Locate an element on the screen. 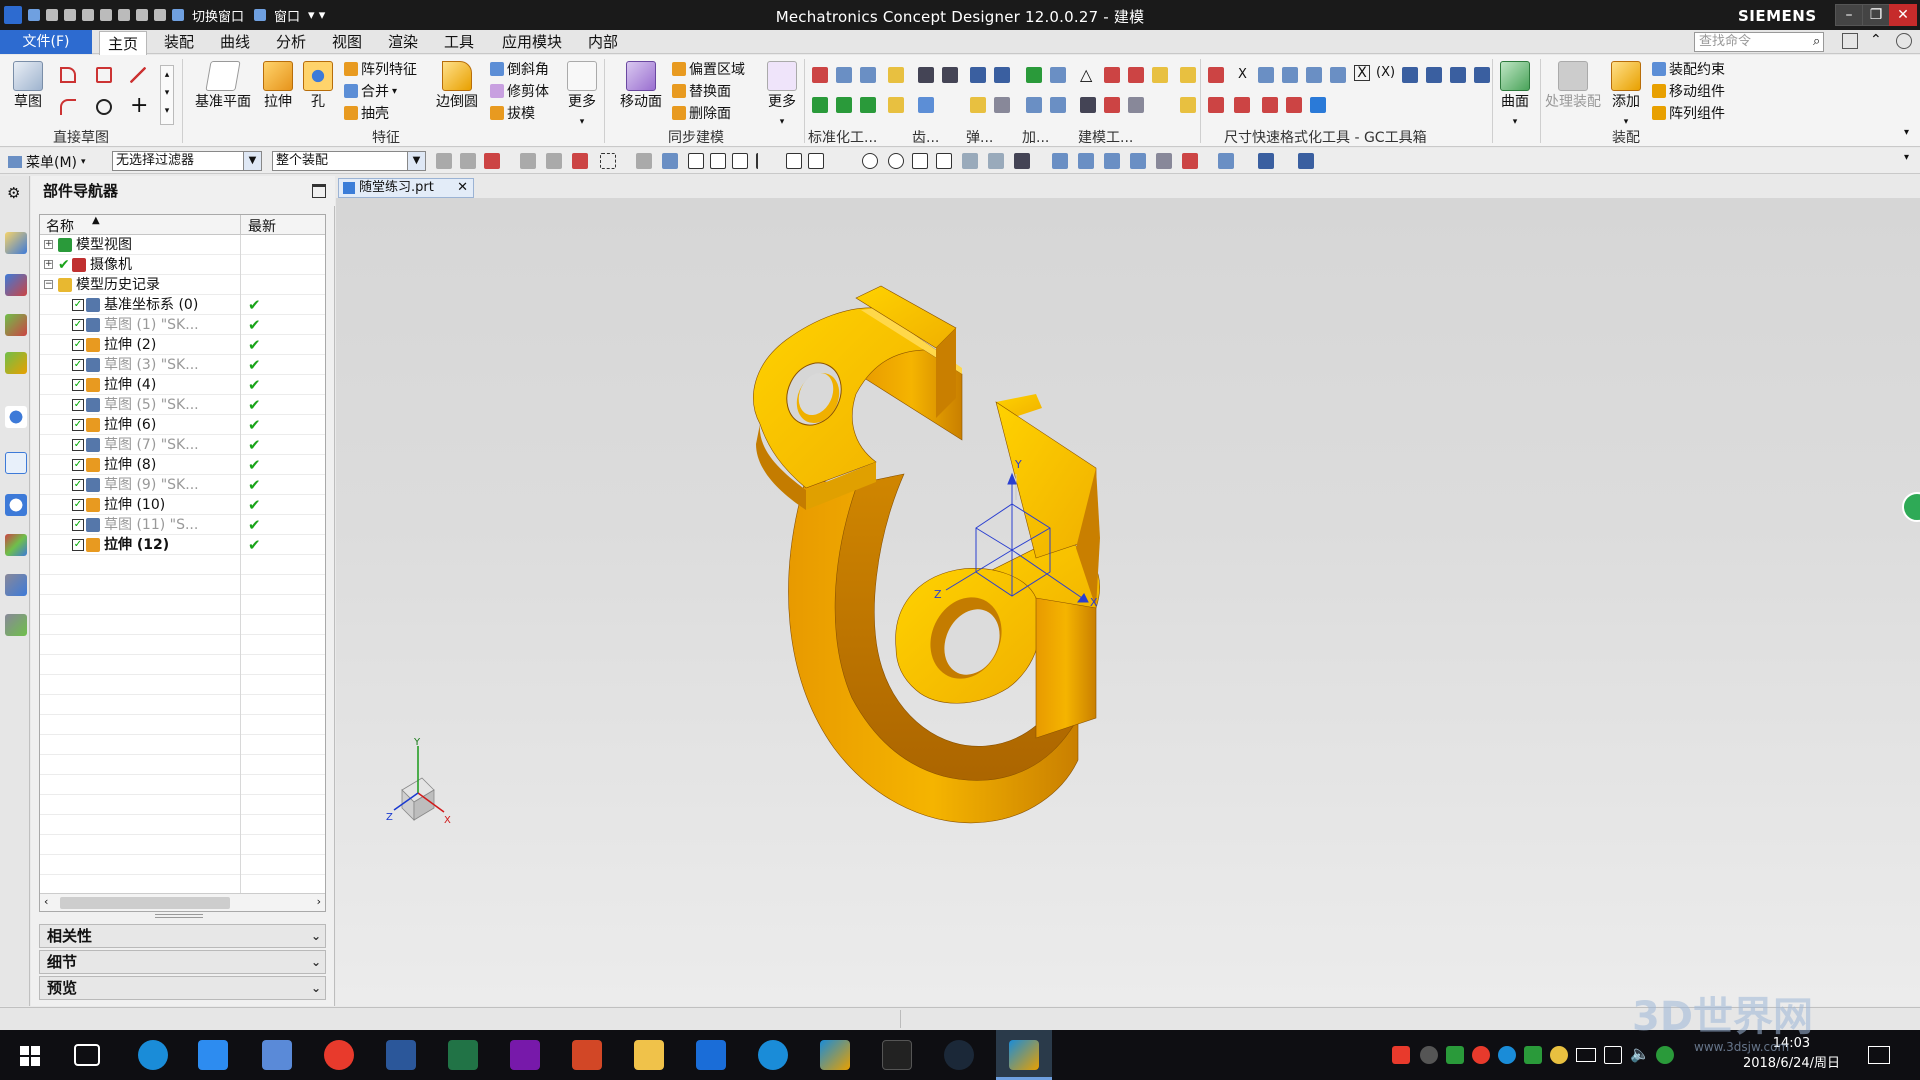 This screenshot has width=1920, height=1080. file-menu: 文件(F) is located at coordinates (46, 42).